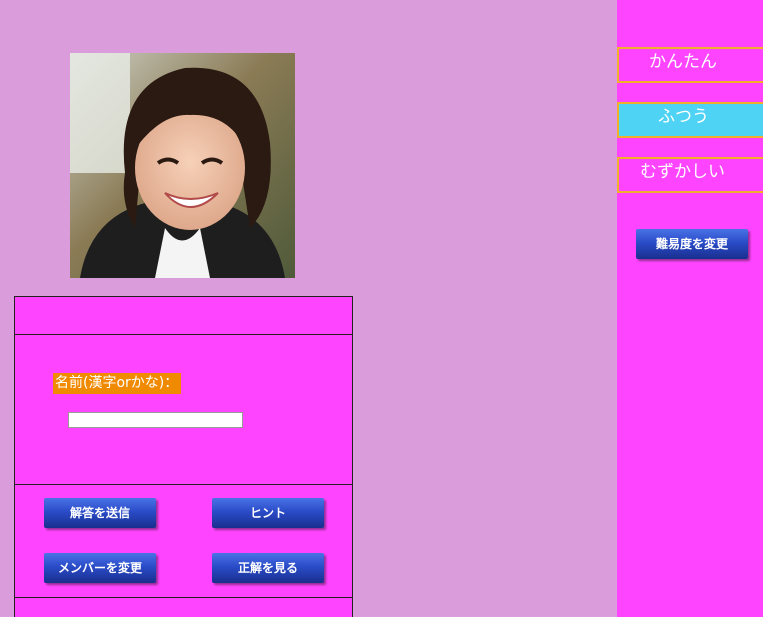  I want to click on answer-row: 名前(漢字orかな)：, so click(183, 410).